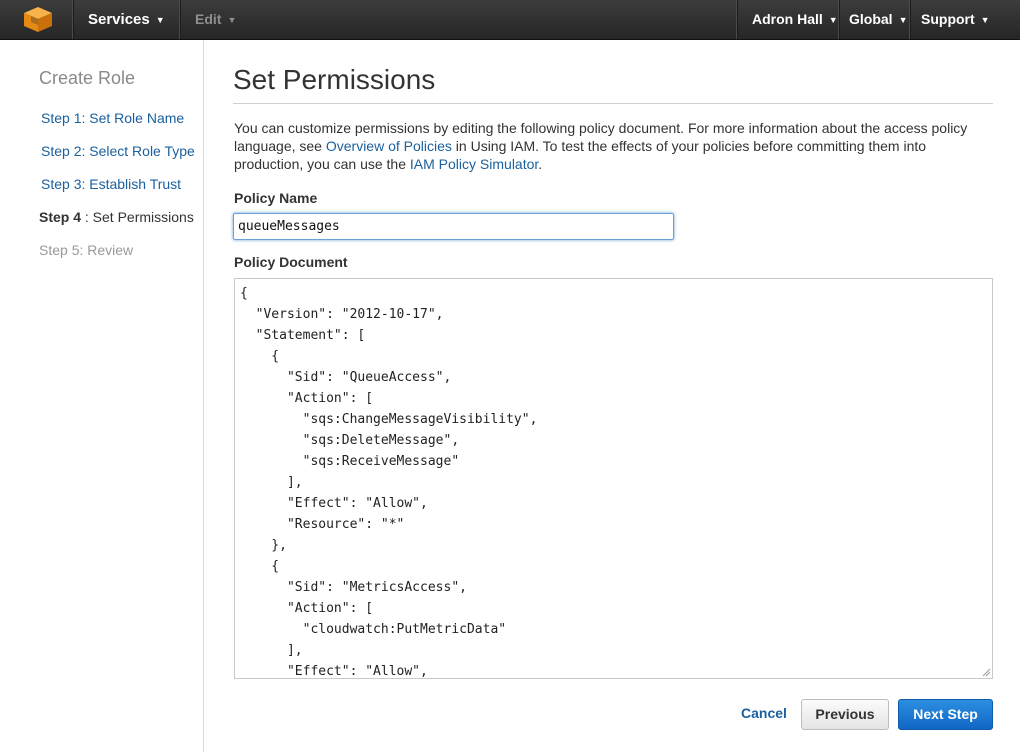  Describe the element at coordinates (948, 19) in the screenshot. I see `support-label: Support` at that location.